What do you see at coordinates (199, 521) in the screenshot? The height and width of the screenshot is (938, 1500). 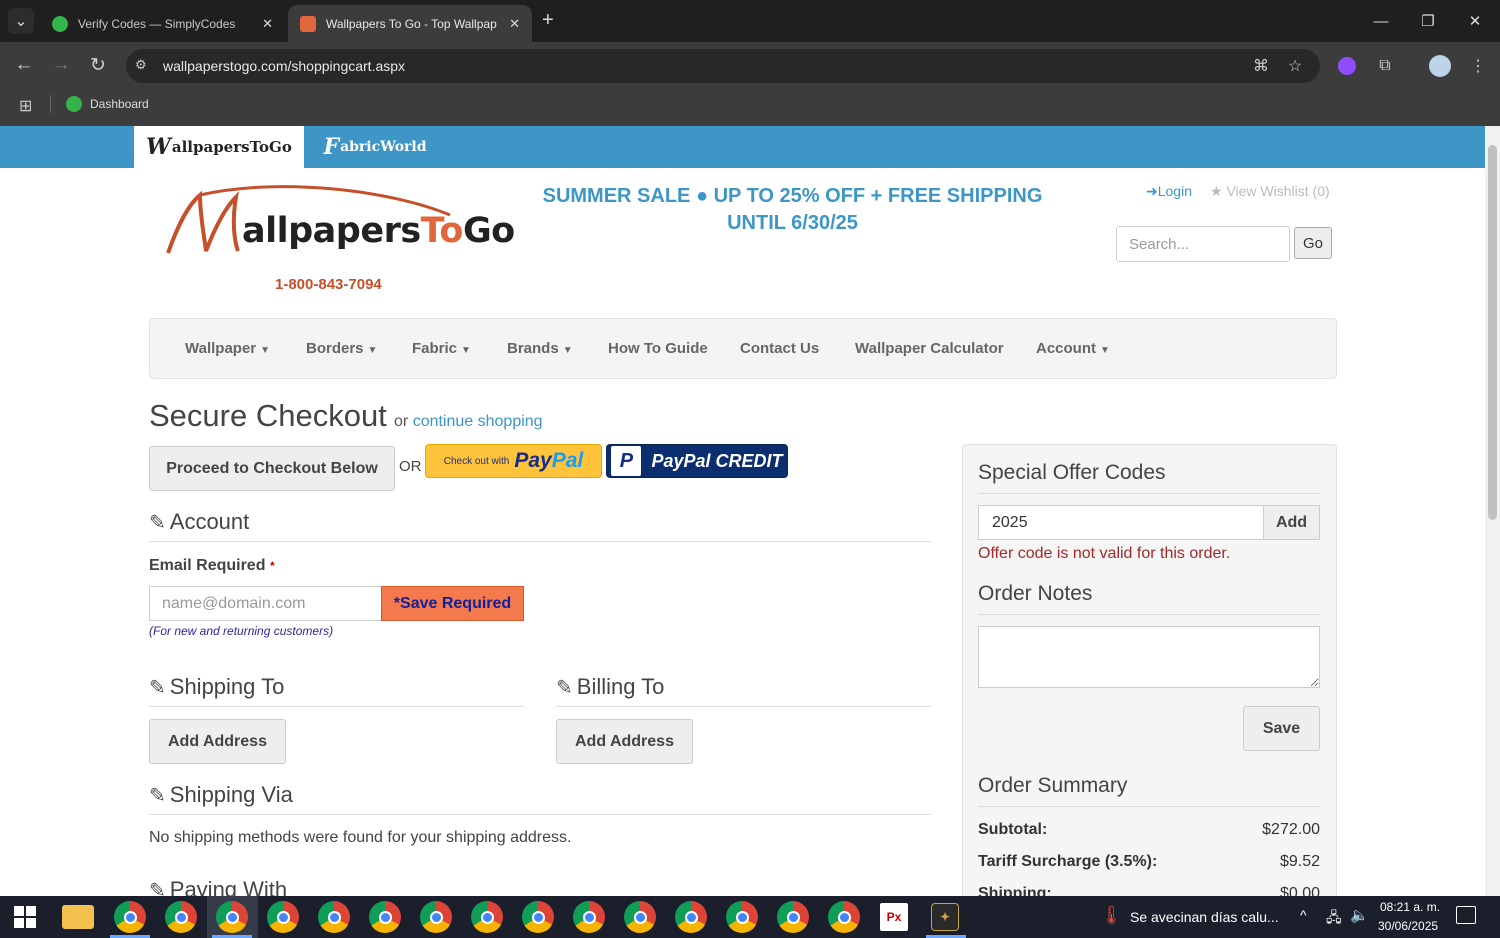 I see `account-heading: ✎ Account` at bounding box center [199, 521].